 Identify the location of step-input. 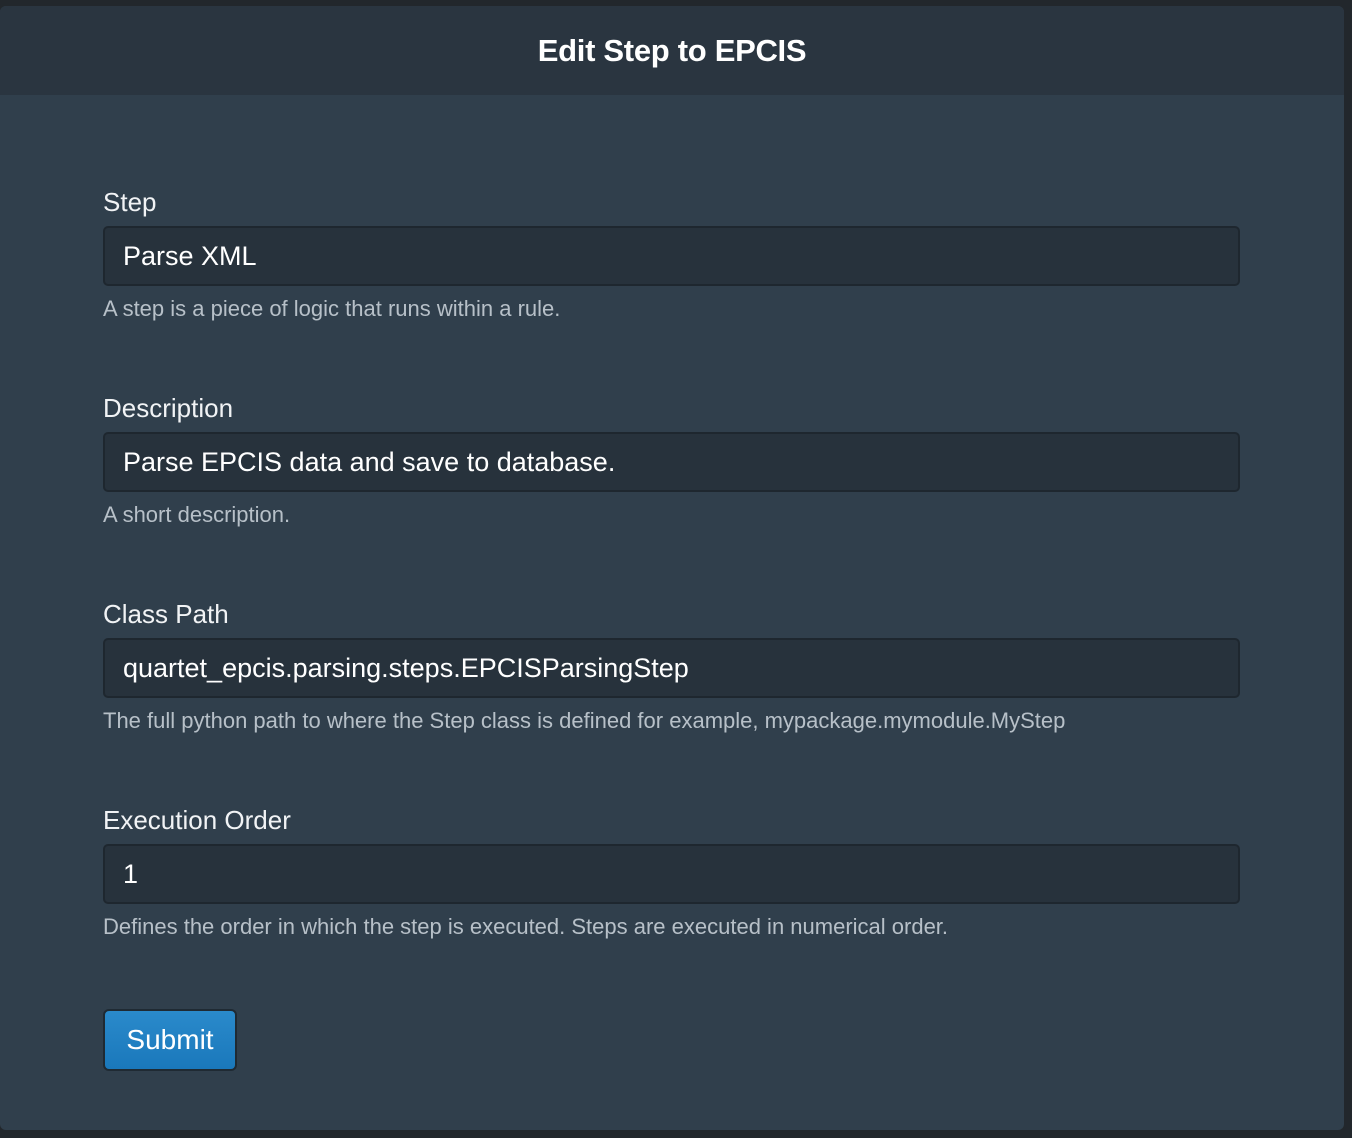
(671, 256).